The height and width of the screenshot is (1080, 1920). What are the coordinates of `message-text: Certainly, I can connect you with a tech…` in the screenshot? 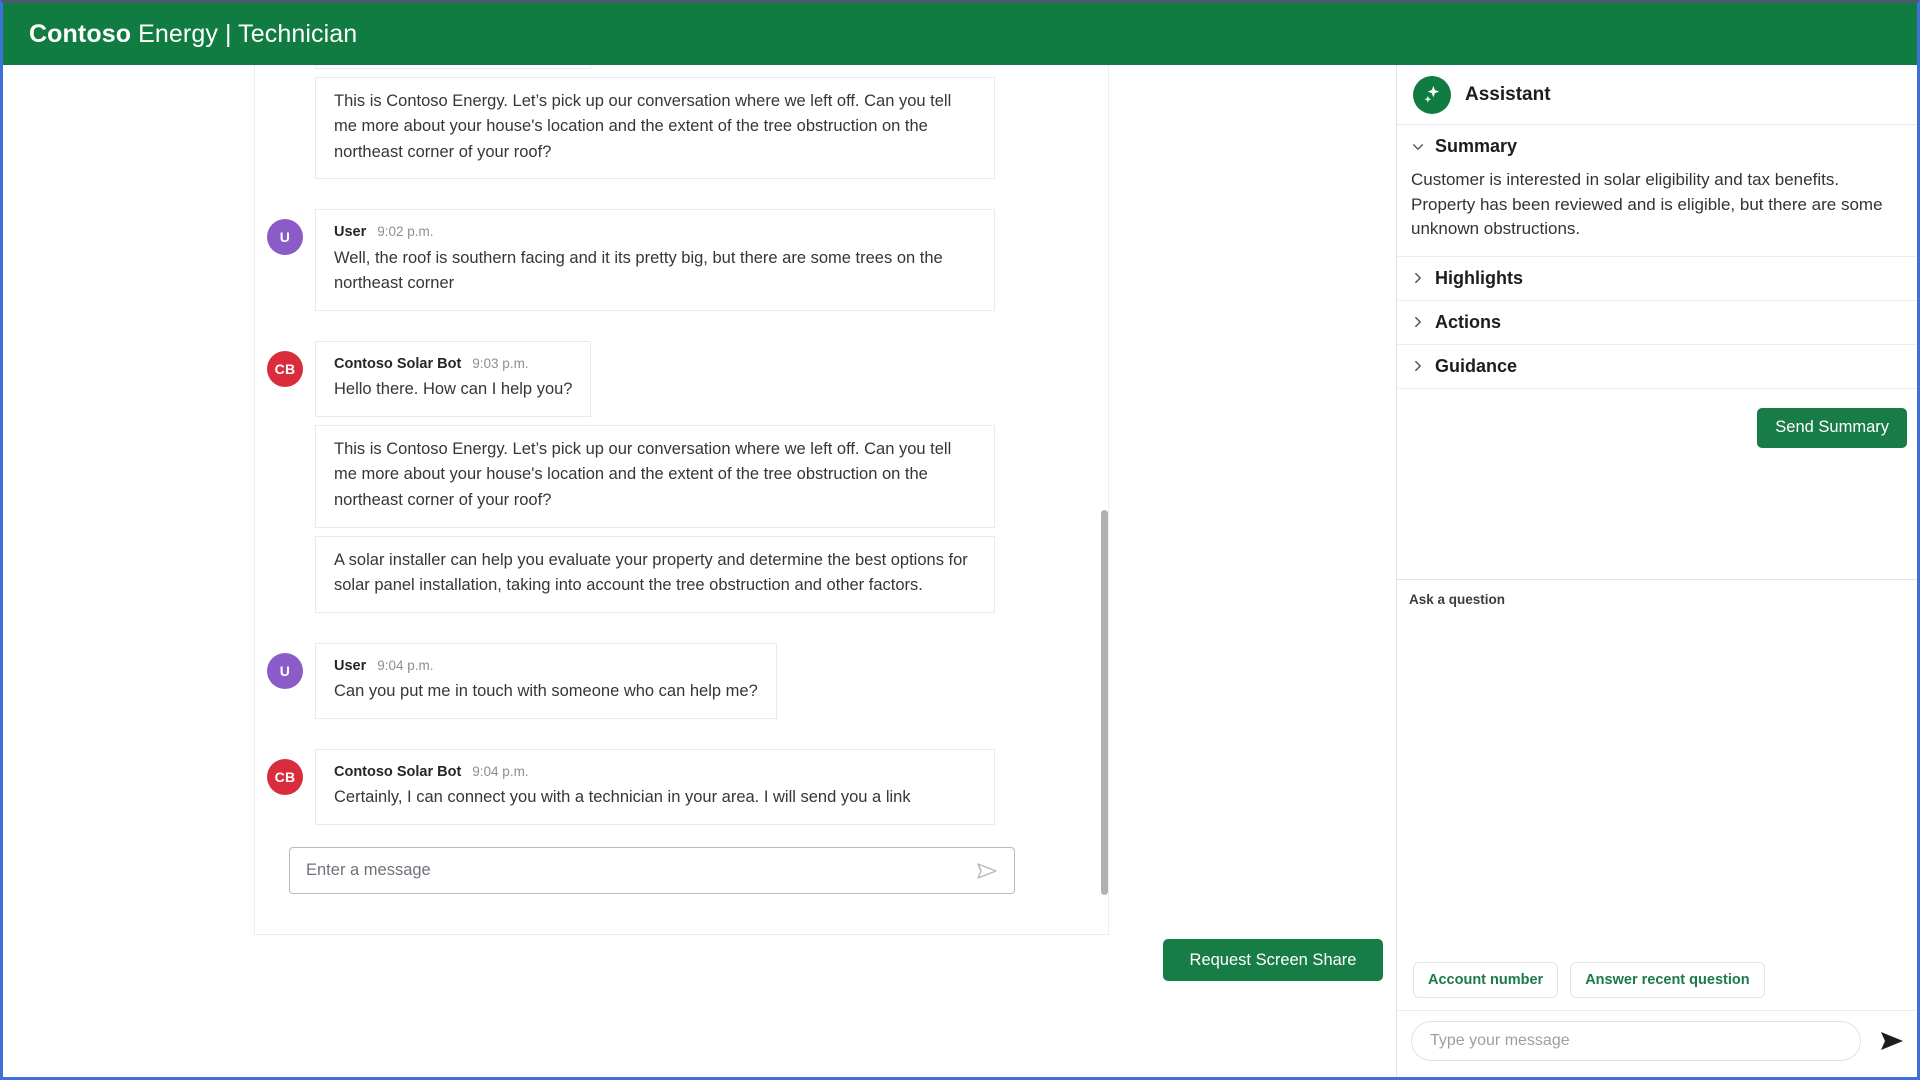 It's located at (622, 797).